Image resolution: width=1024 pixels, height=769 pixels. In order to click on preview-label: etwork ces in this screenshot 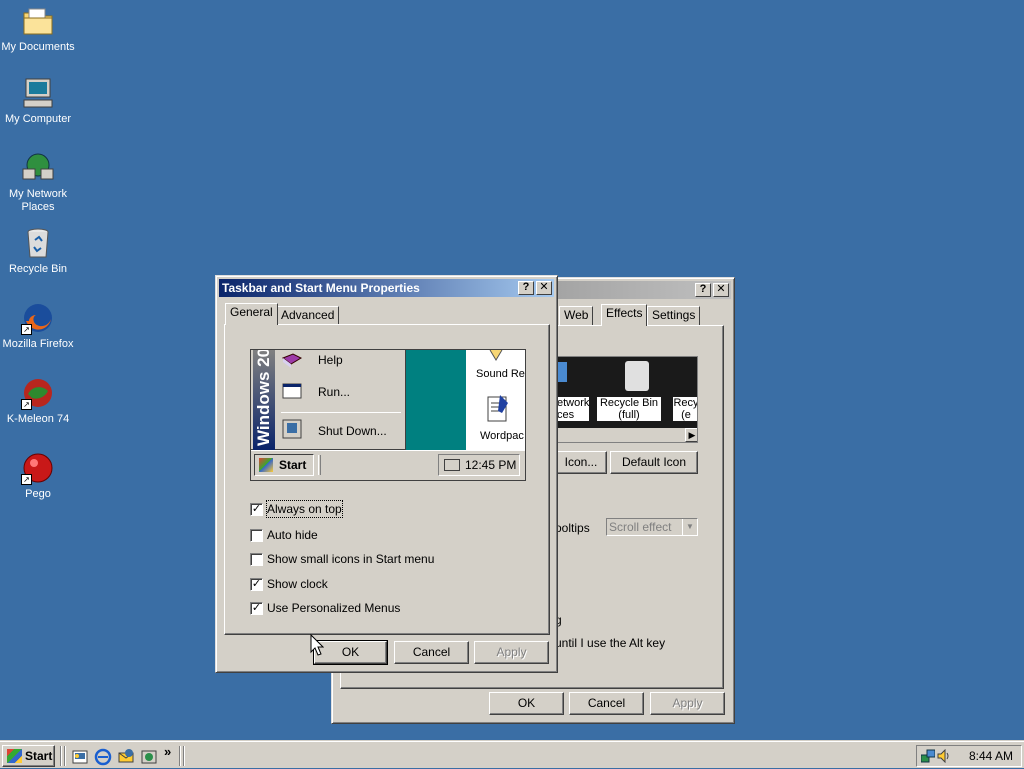, I will do `click(573, 409)`.